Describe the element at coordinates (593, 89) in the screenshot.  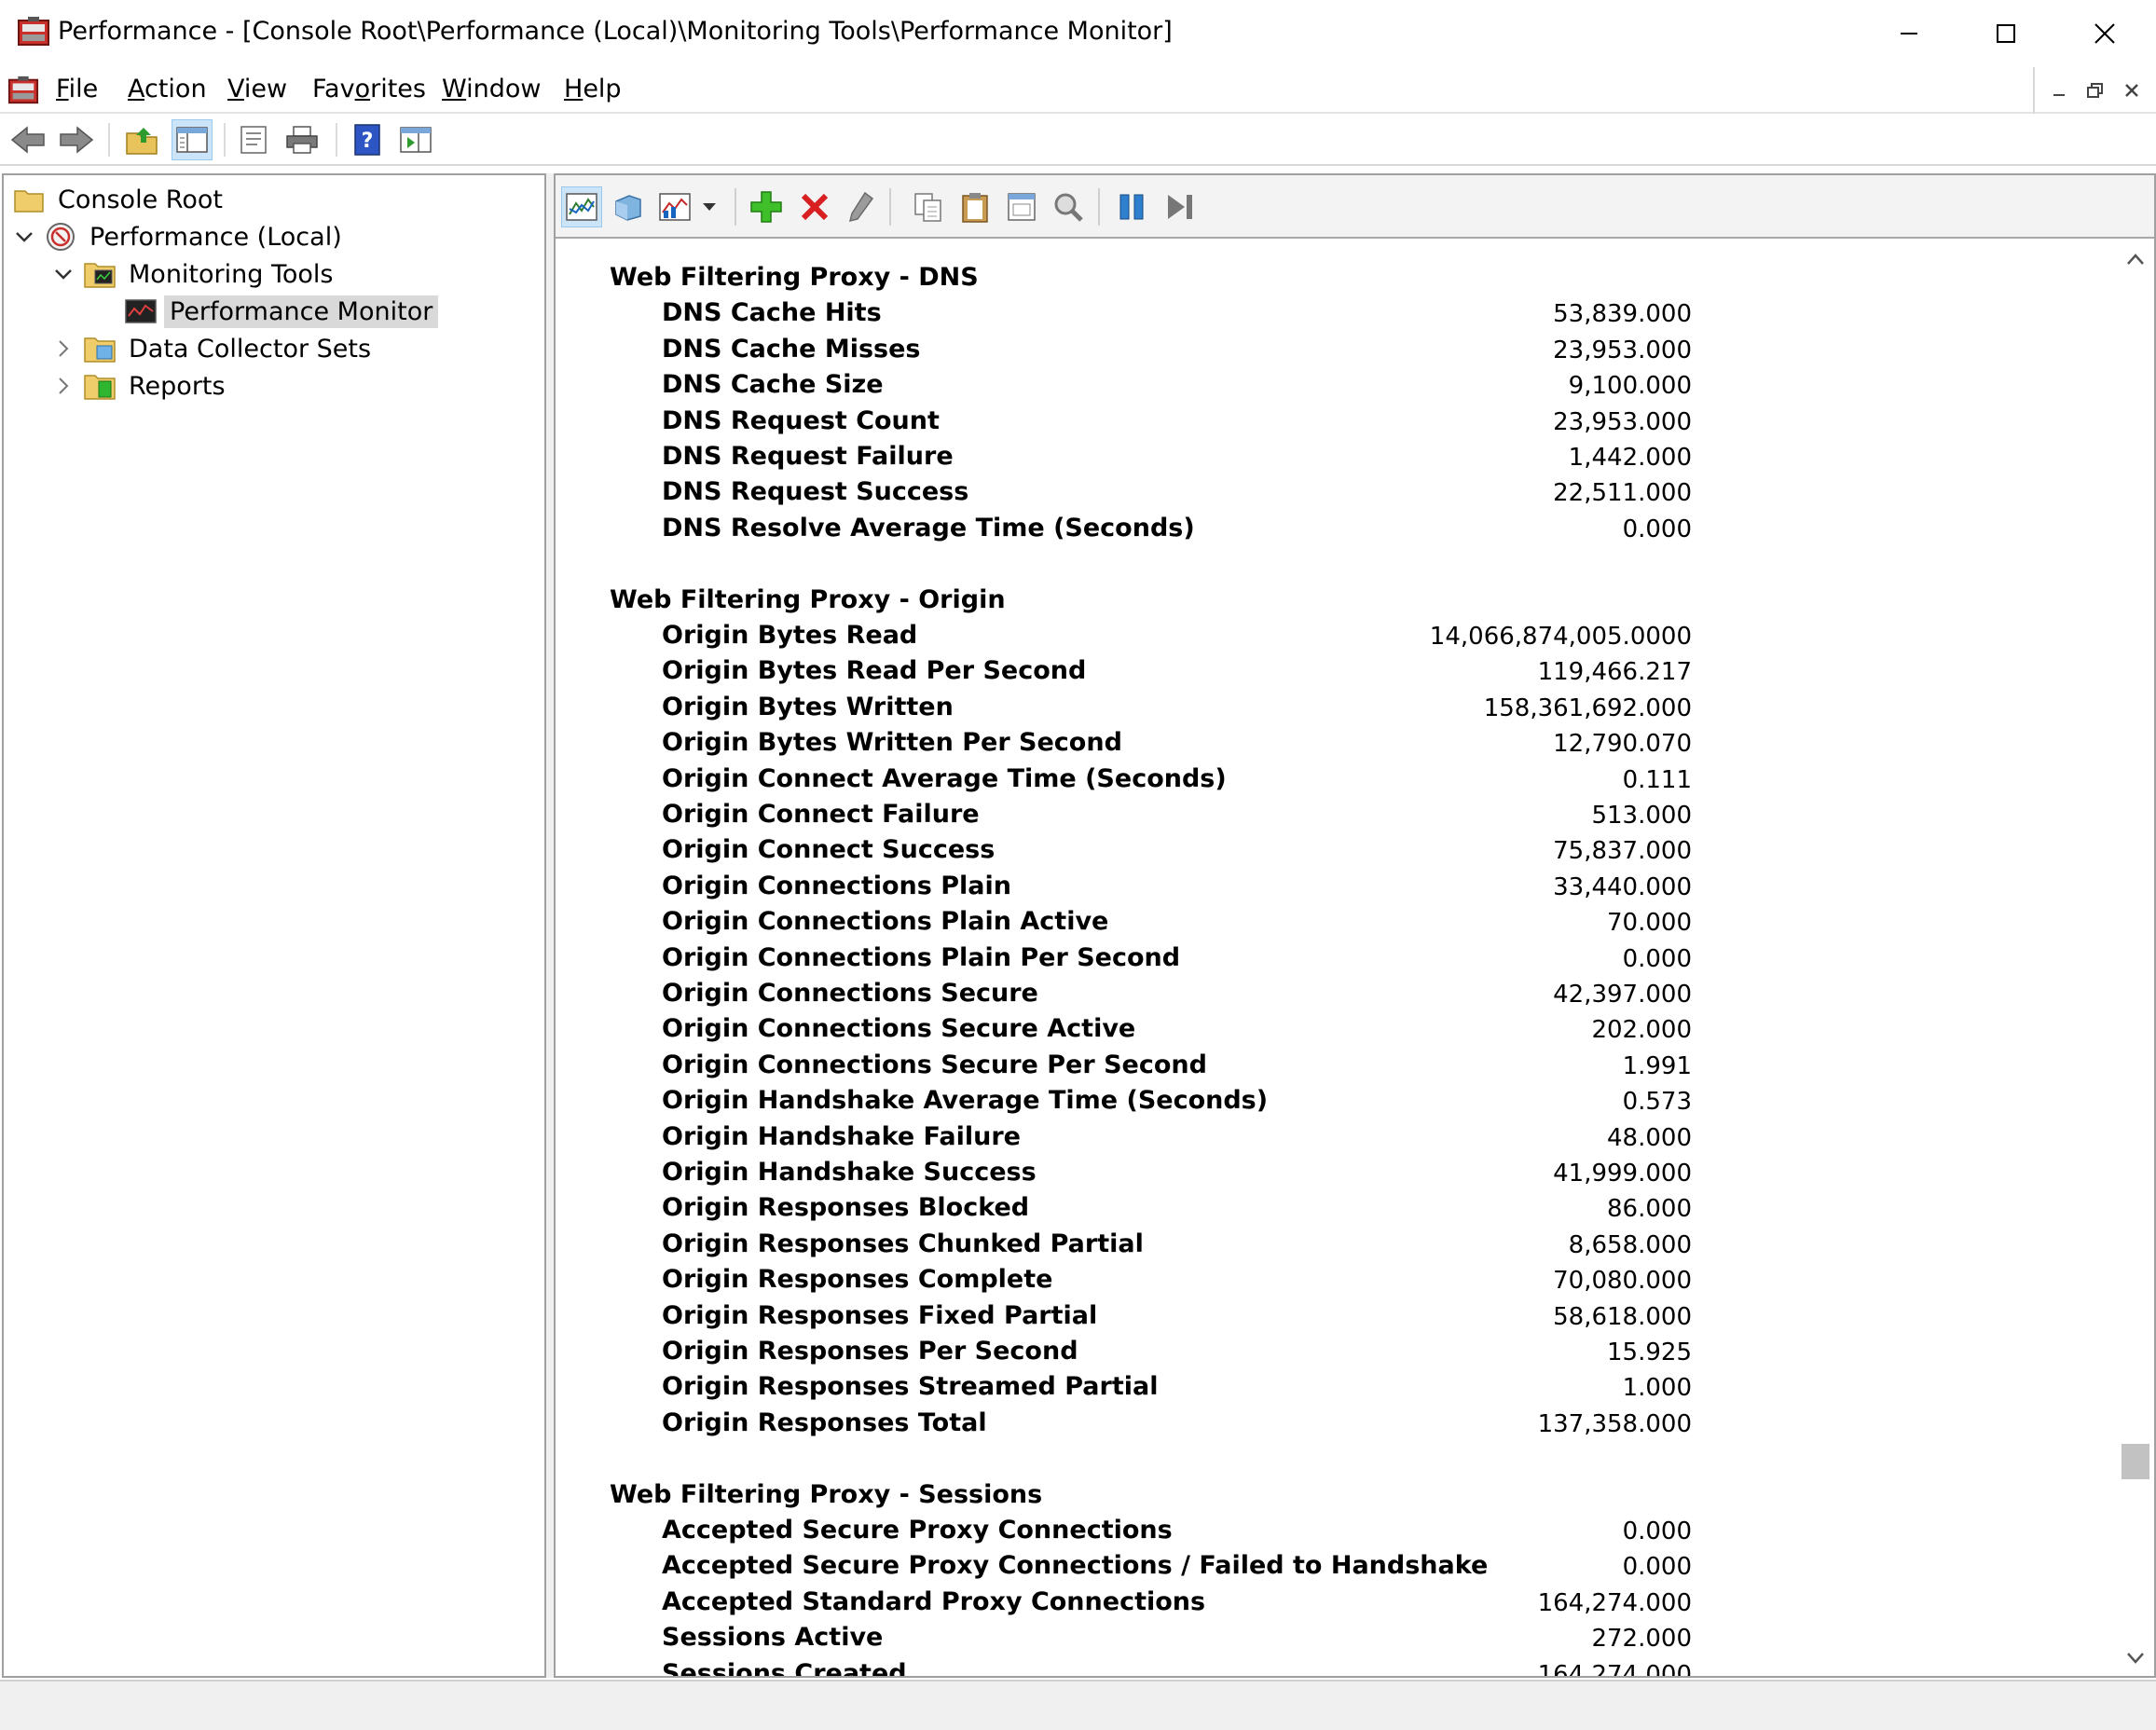
I see `menu-help: Help` at that location.